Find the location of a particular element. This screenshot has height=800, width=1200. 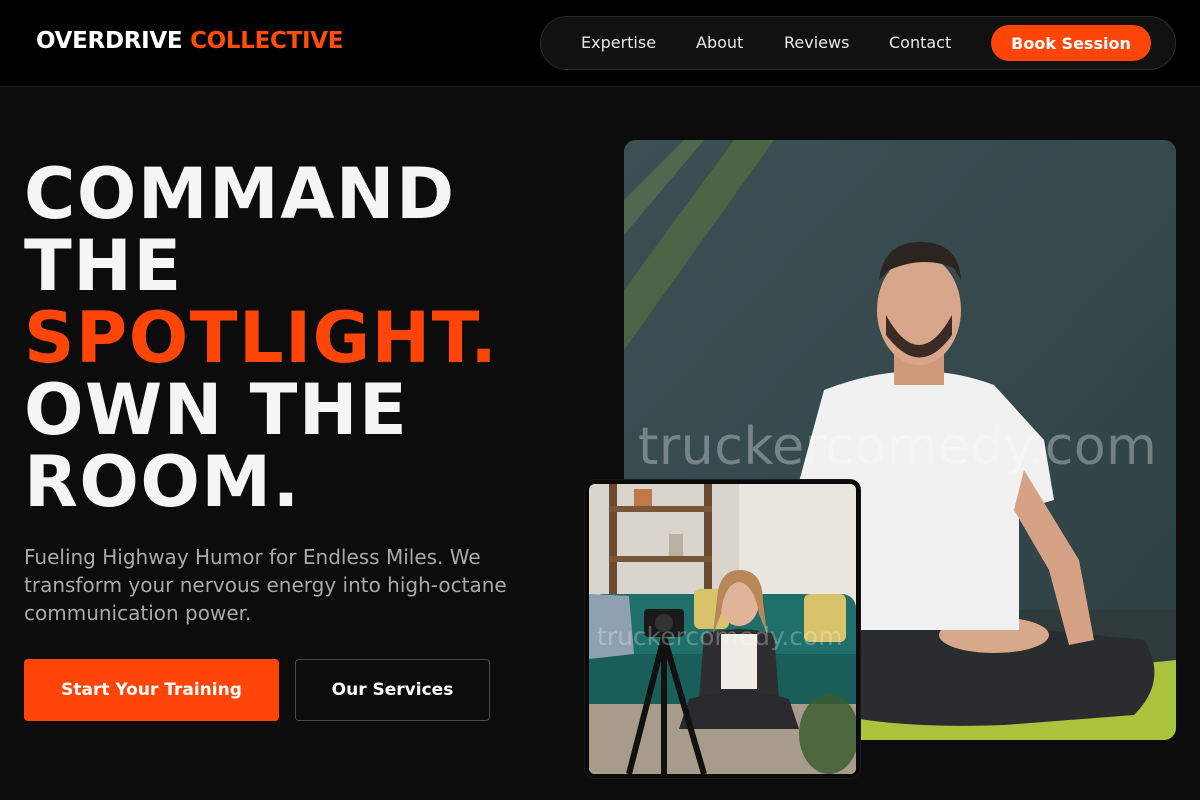

headline-line: ROOM. is located at coordinates (162, 482).